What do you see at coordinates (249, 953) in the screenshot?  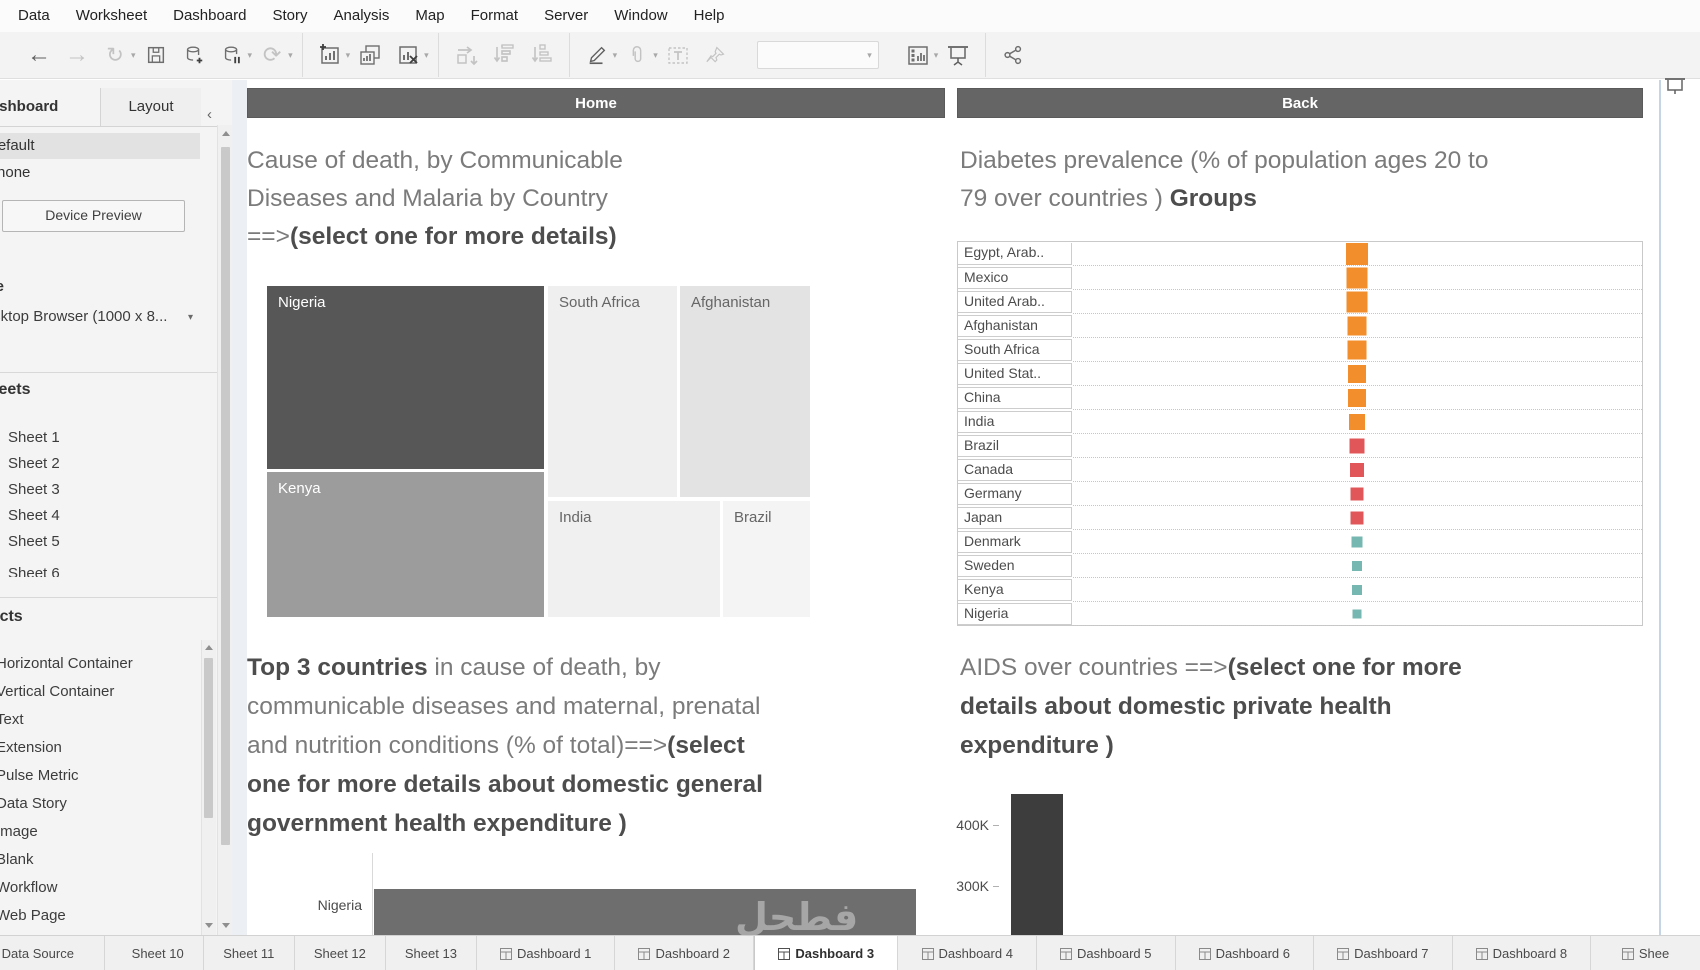 I see `tab-sheet-11: Sheet 11` at bounding box center [249, 953].